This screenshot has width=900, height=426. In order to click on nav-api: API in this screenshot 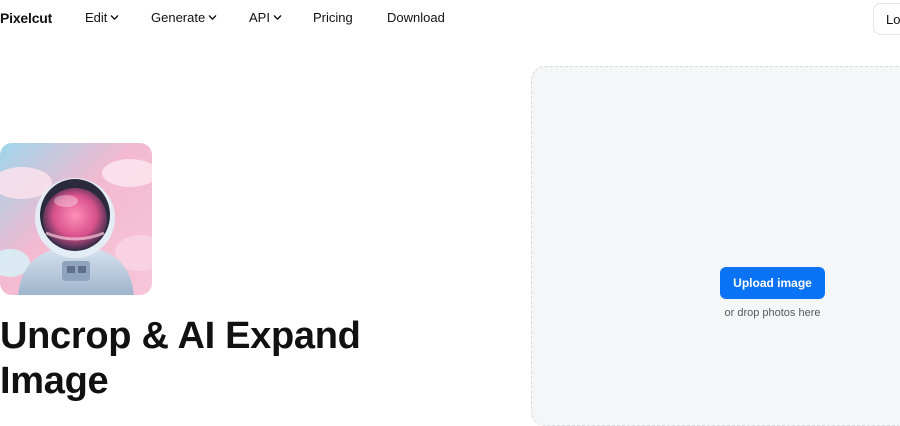, I will do `click(265, 17)`.